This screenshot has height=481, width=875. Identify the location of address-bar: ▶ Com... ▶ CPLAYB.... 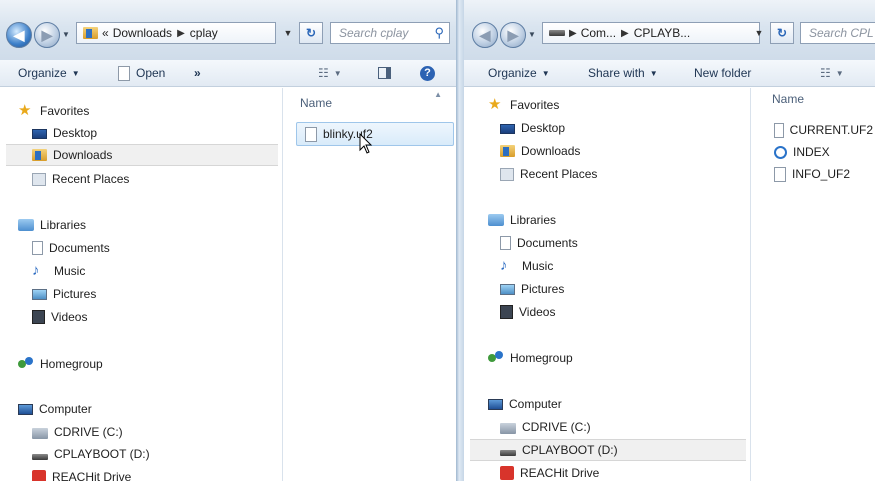
(651, 33).